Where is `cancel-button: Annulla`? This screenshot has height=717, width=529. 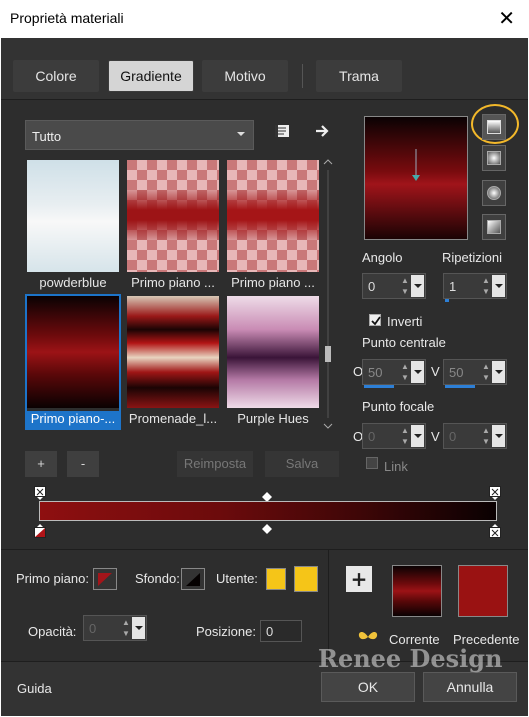
cancel-button: Annulla is located at coordinates (470, 687).